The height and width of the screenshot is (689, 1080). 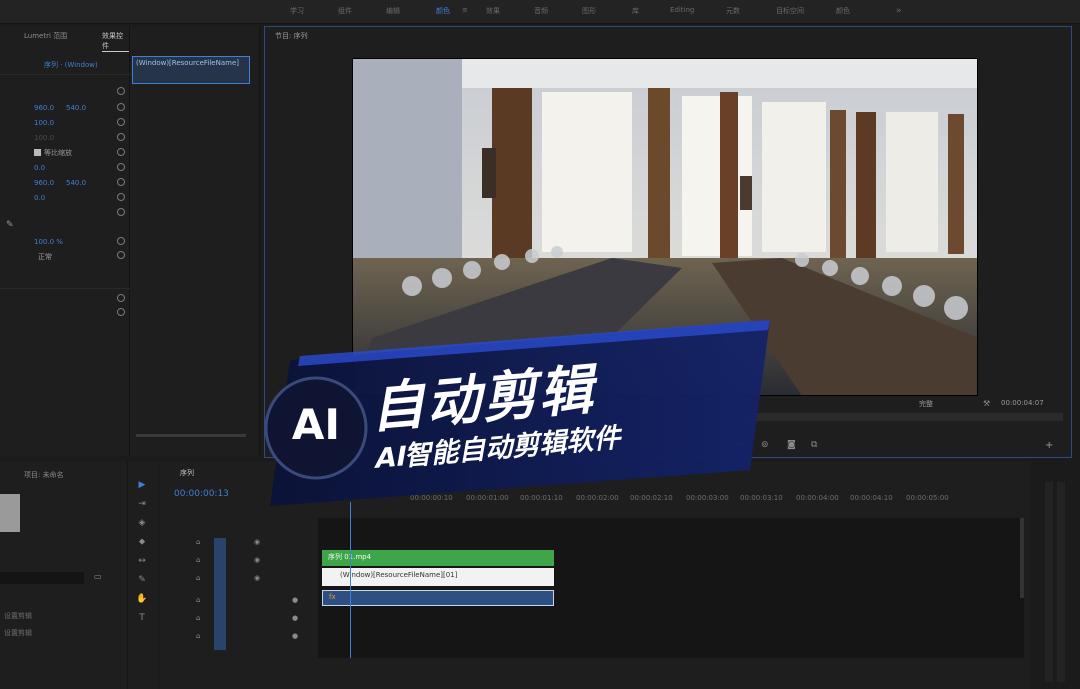 I want to click on camera-icon: ◙, so click(x=791, y=445).